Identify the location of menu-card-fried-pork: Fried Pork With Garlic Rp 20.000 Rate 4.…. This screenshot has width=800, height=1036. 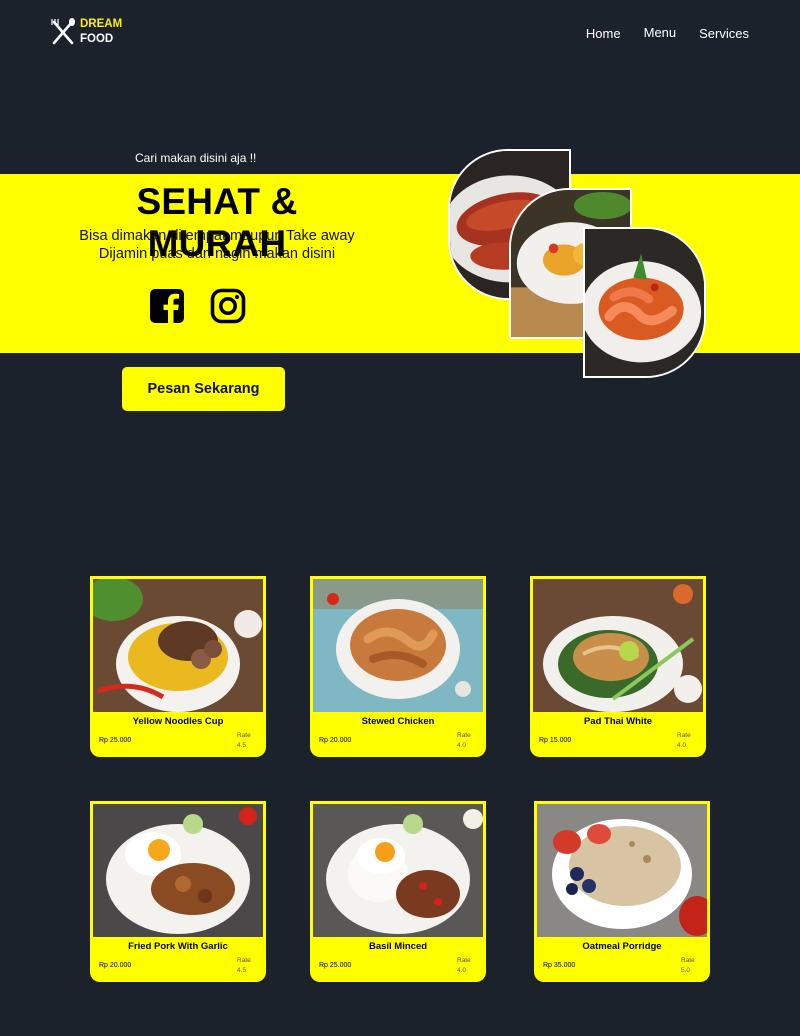
(178, 891).